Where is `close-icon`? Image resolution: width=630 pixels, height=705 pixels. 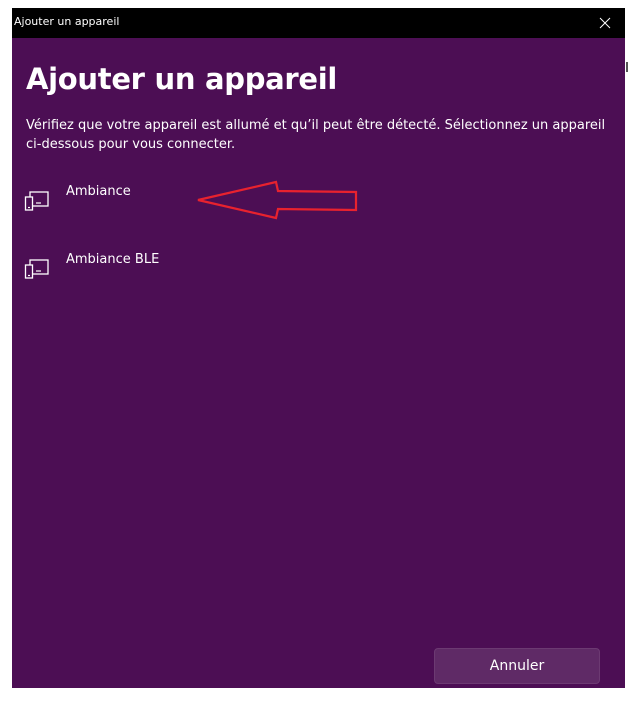
close-icon is located at coordinates (605, 23).